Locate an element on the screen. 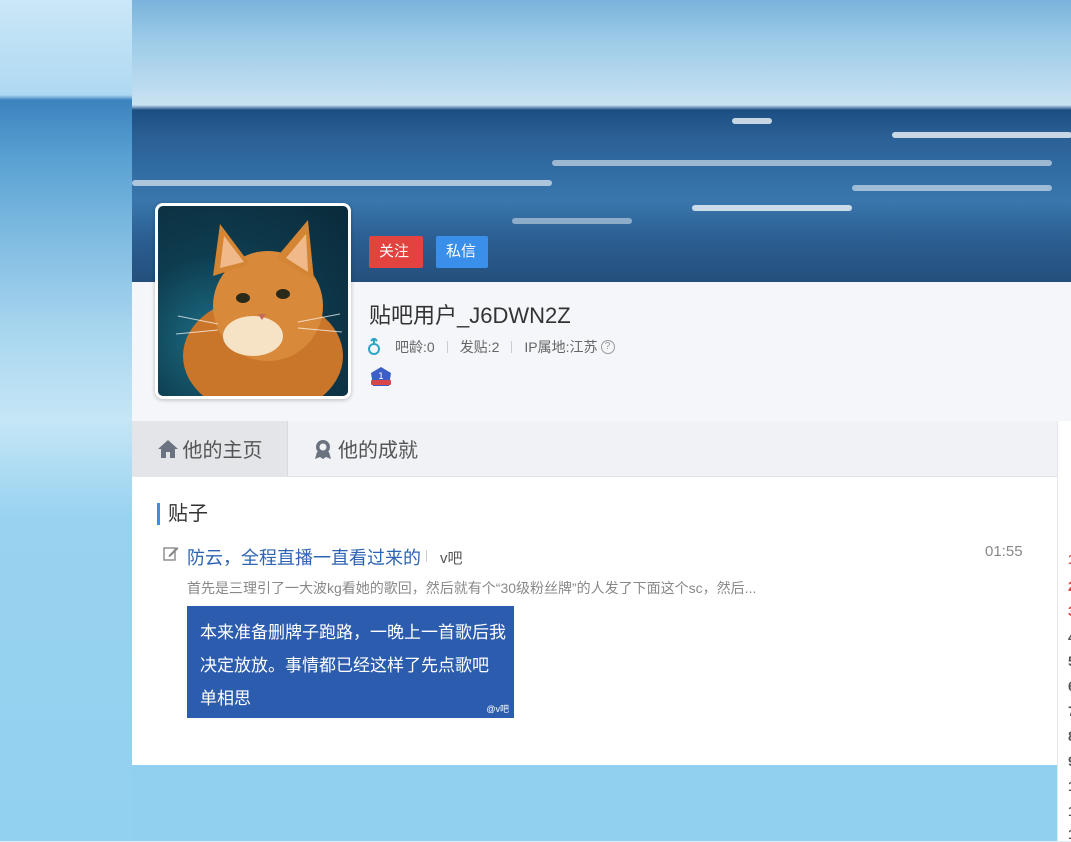 The image size is (1071, 842). home-icon is located at coordinates (167, 448).